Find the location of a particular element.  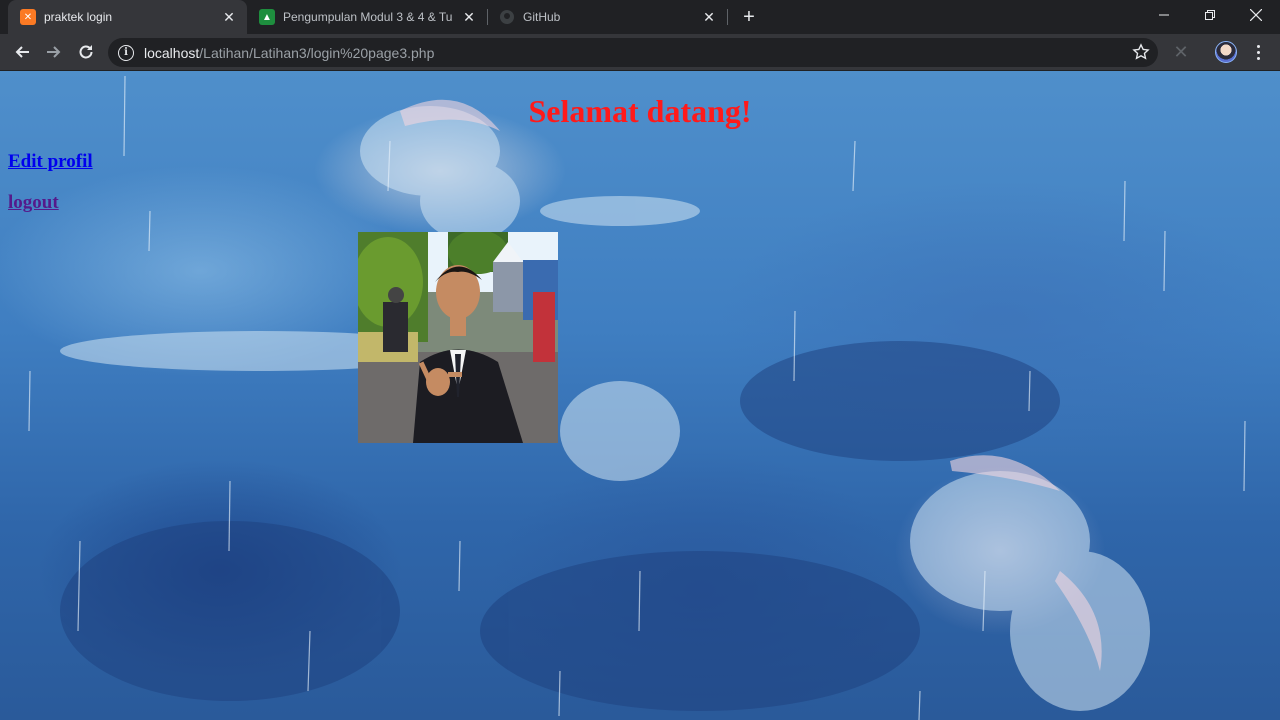

restore-icon is located at coordinates (1210, 15).